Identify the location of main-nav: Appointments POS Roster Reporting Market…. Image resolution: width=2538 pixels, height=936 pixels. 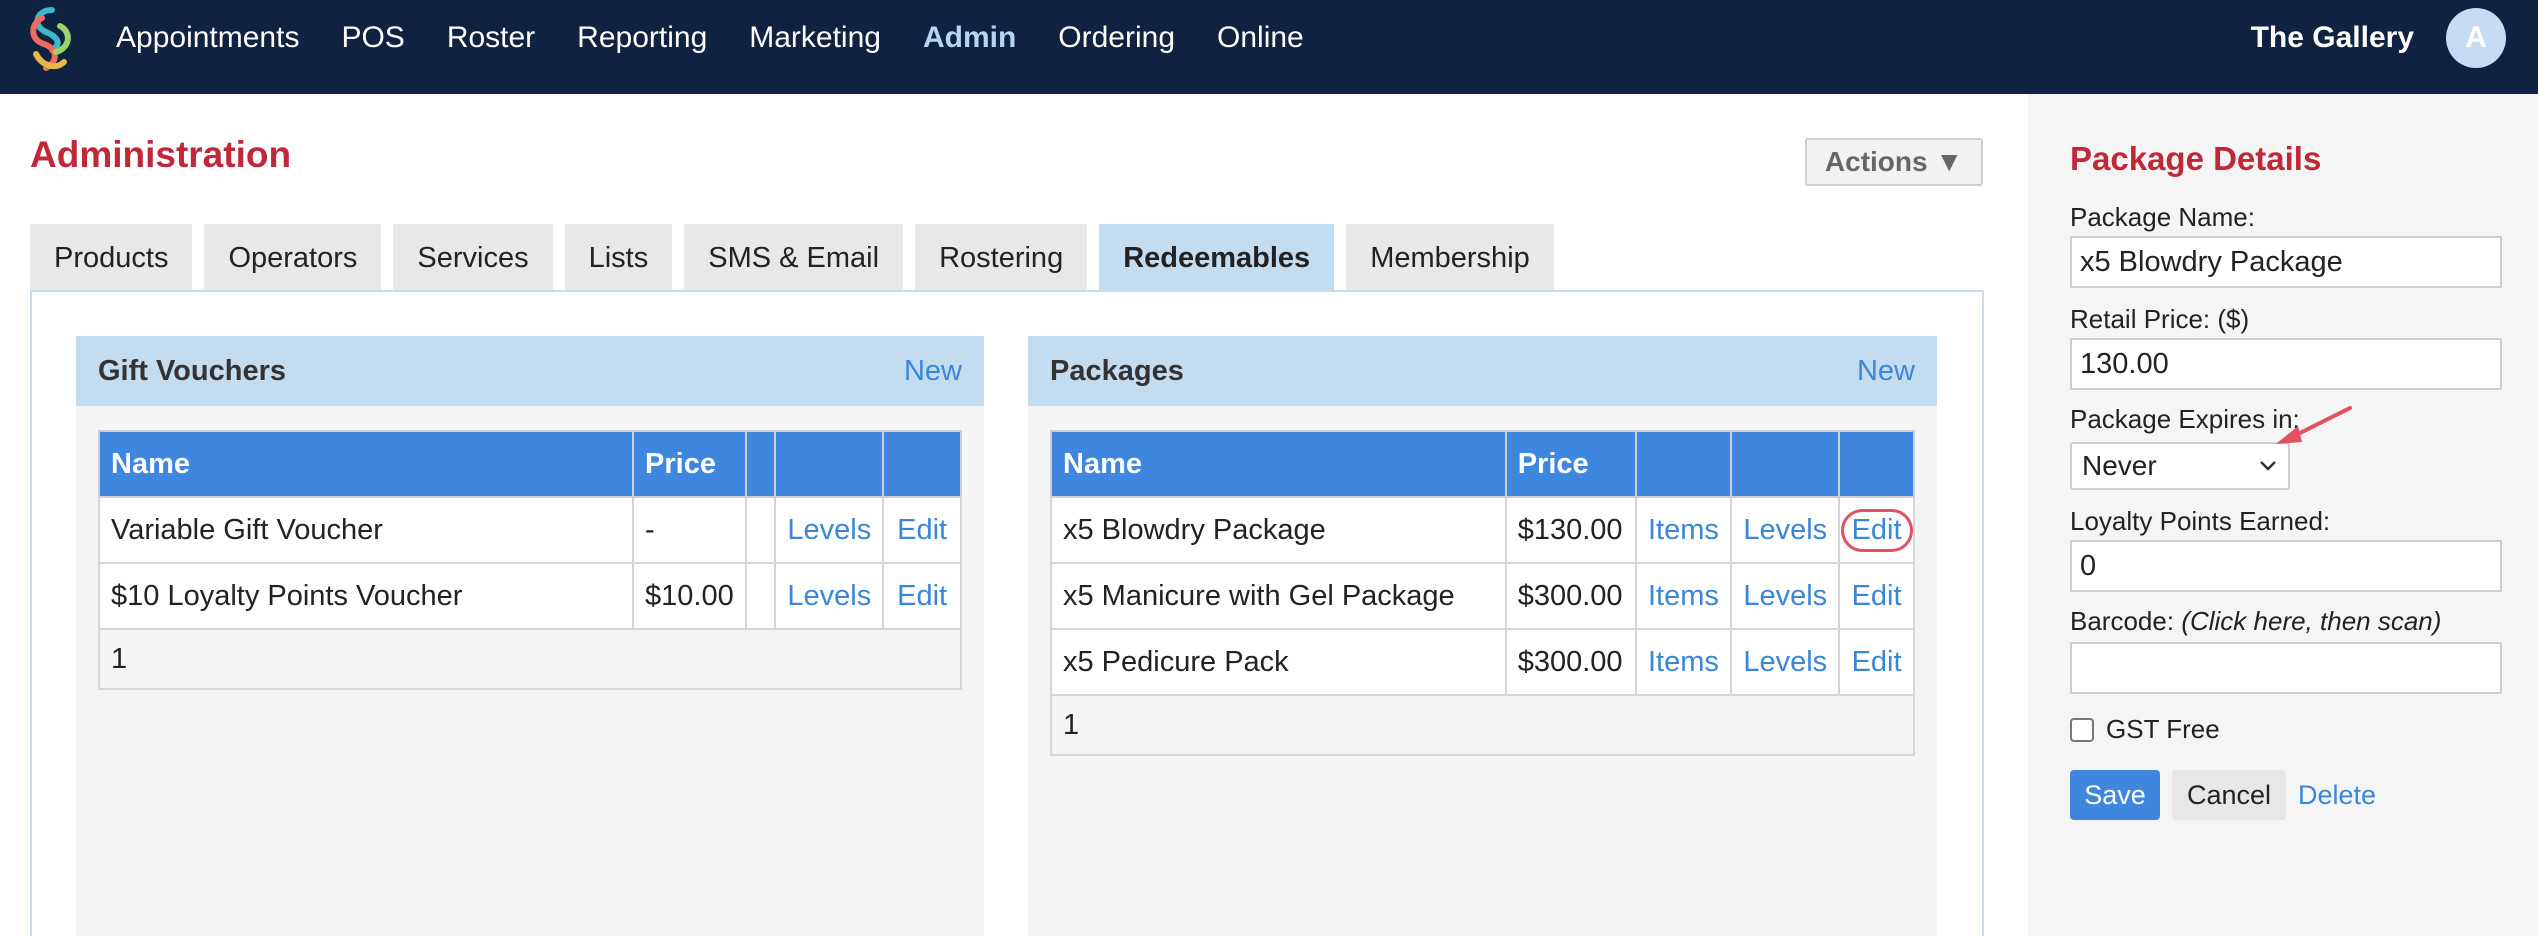
(731, 38).